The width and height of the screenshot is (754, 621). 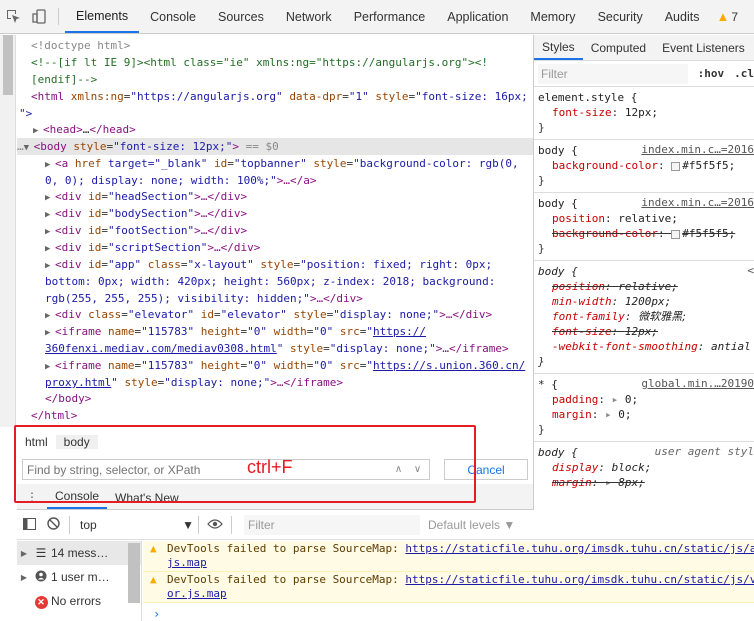 I want to click on breadcrumb-body: body, so click(x=76, y=442).